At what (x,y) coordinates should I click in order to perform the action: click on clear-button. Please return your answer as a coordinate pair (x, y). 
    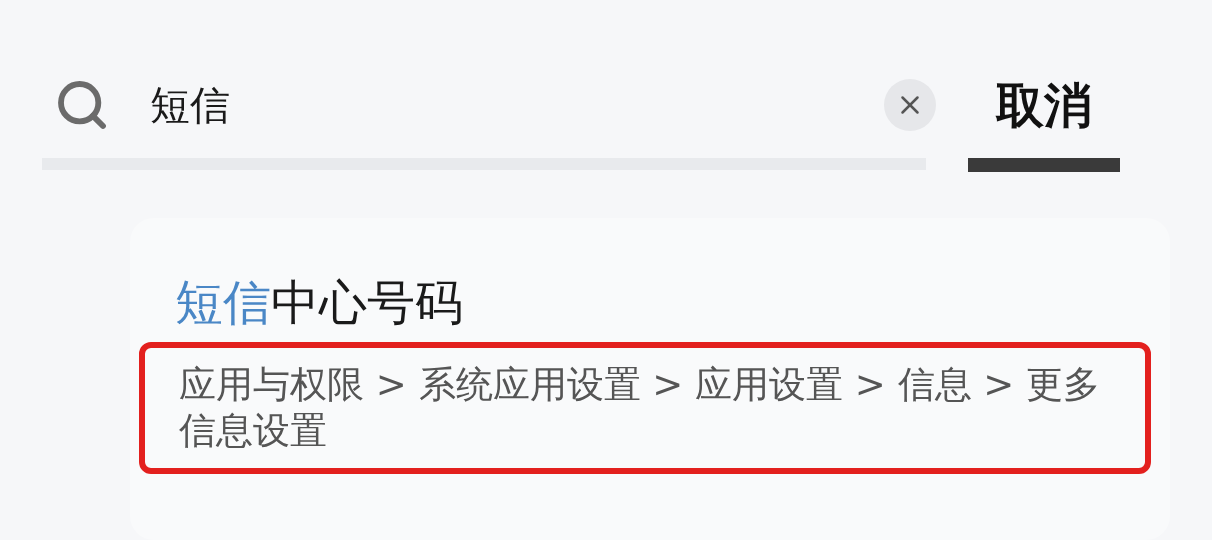
    Looking at the image, I should click on (910, 105).